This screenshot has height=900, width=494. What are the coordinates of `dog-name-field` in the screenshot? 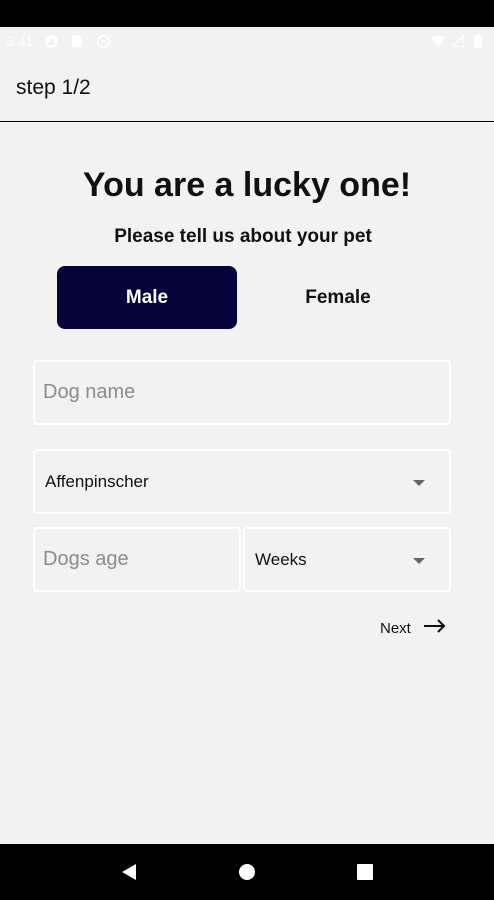 It's located at (242, 392).